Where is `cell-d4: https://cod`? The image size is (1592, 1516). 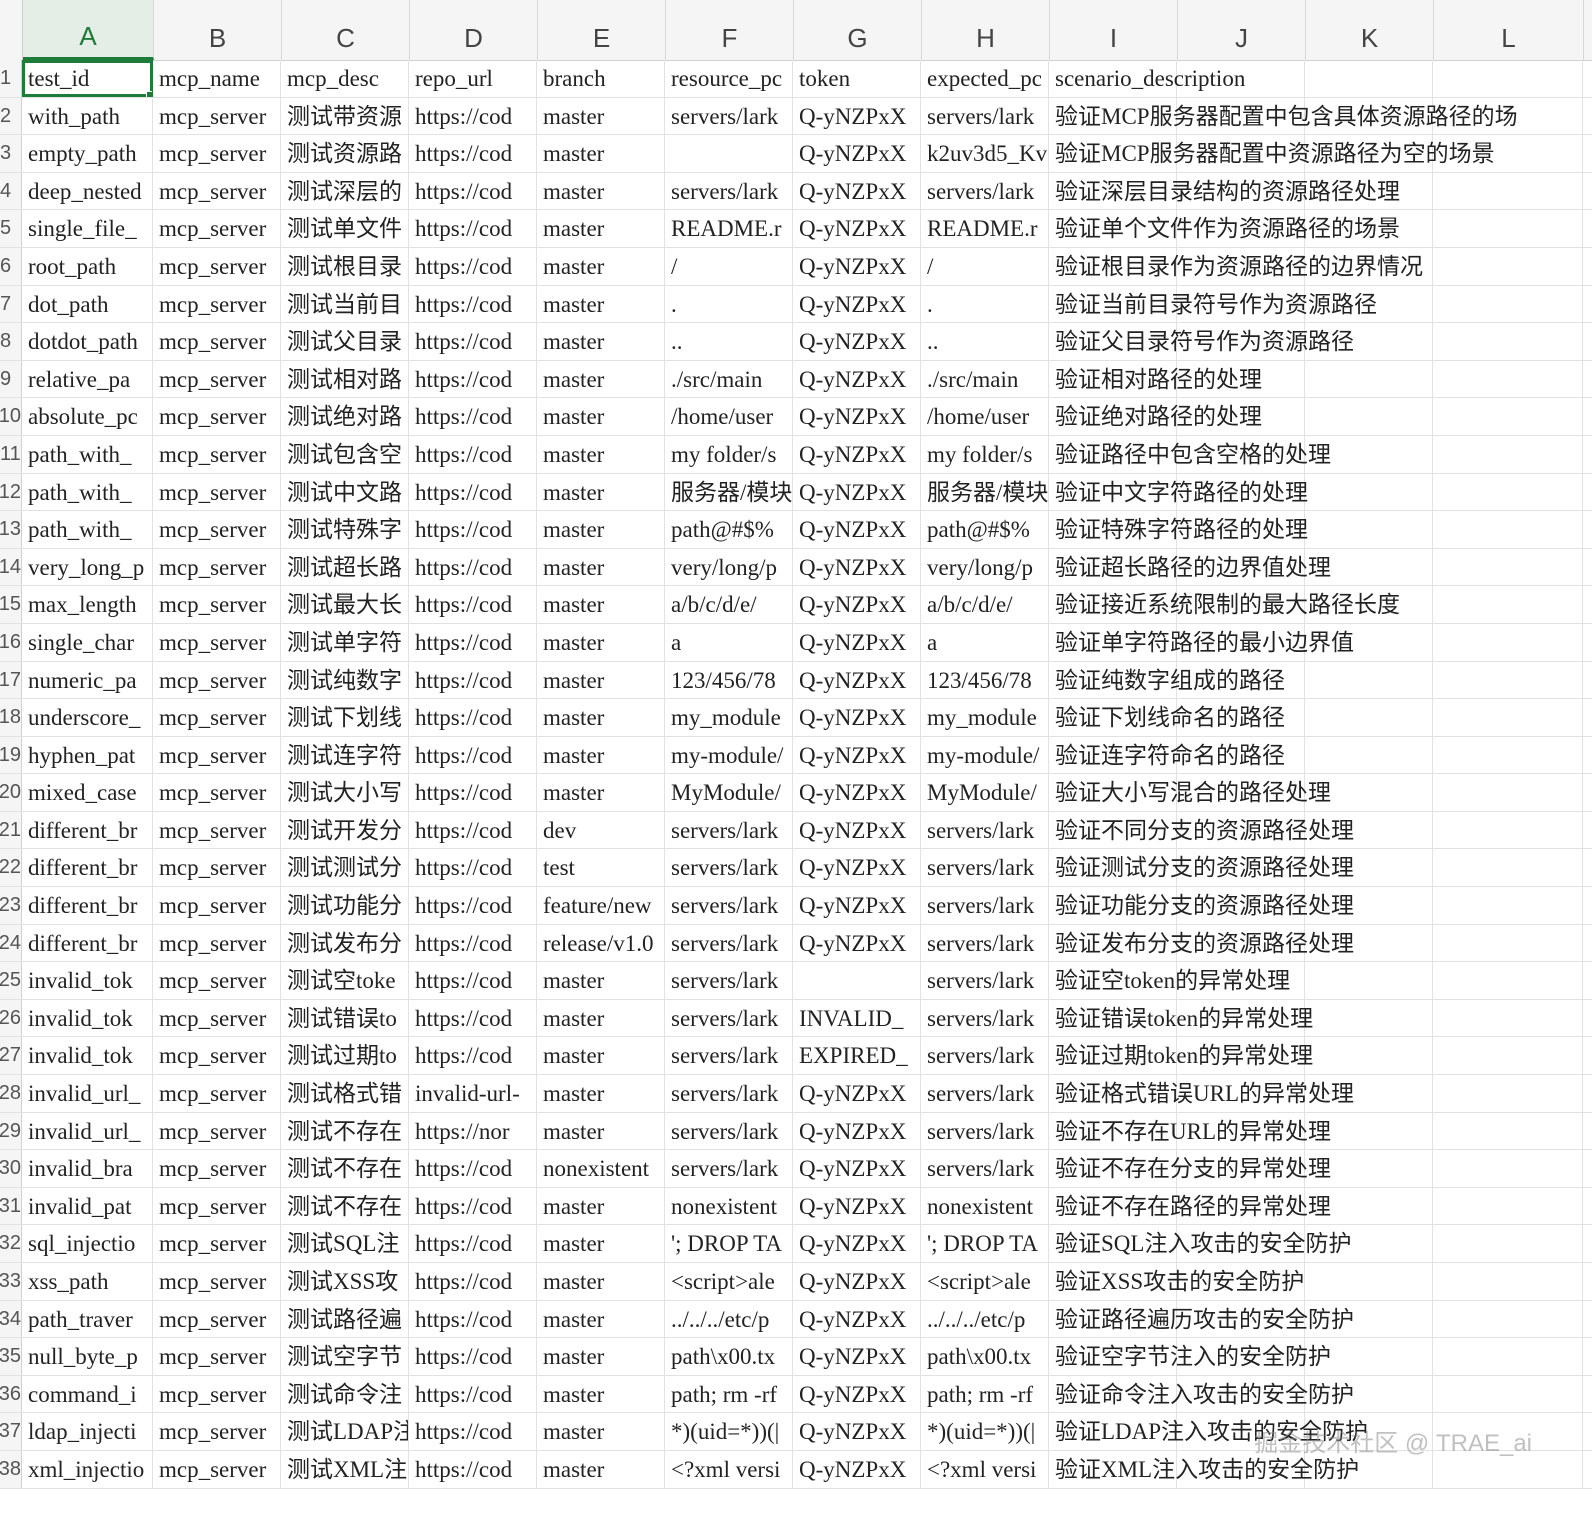 cell-d4: https://cod is located at coordinates (473, 191).